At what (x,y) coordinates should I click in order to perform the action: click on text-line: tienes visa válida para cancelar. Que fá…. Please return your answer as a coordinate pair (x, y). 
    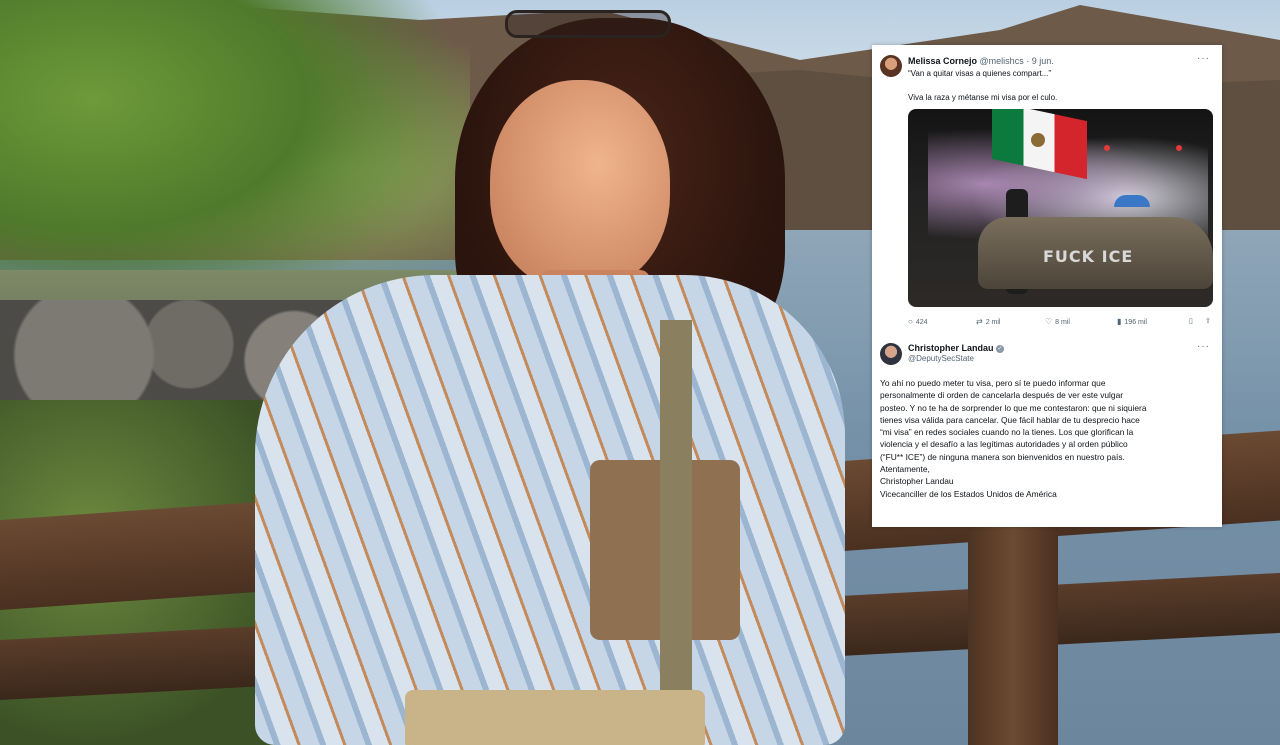
    Looking at the image, I should click on (1010, 419).